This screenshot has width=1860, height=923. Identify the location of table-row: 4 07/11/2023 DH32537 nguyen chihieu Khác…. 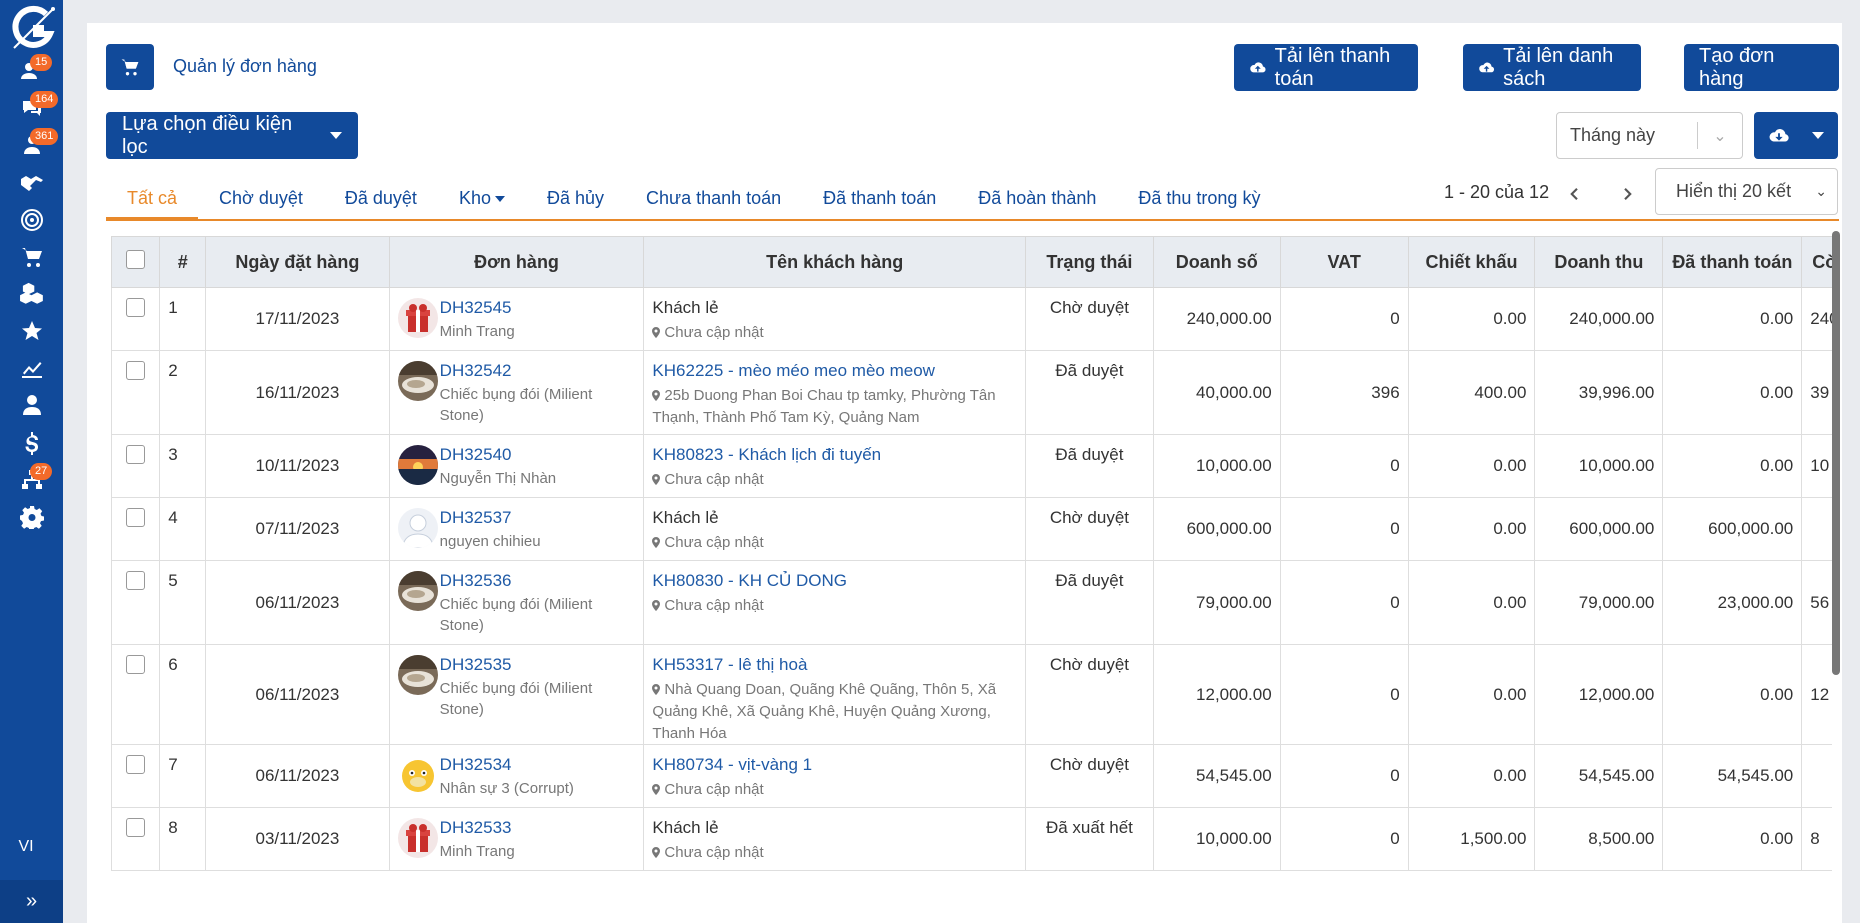
(971, 529).